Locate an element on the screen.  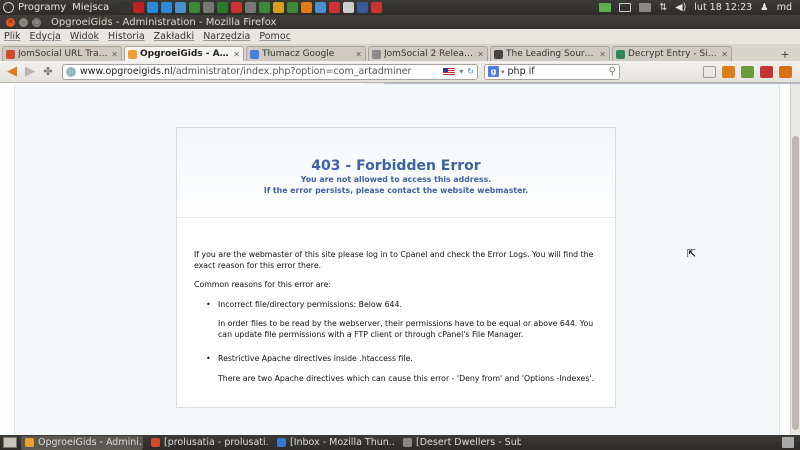
browser-tab: JomSocial 2 Release... ✕ is located at coordinates (428, 53).